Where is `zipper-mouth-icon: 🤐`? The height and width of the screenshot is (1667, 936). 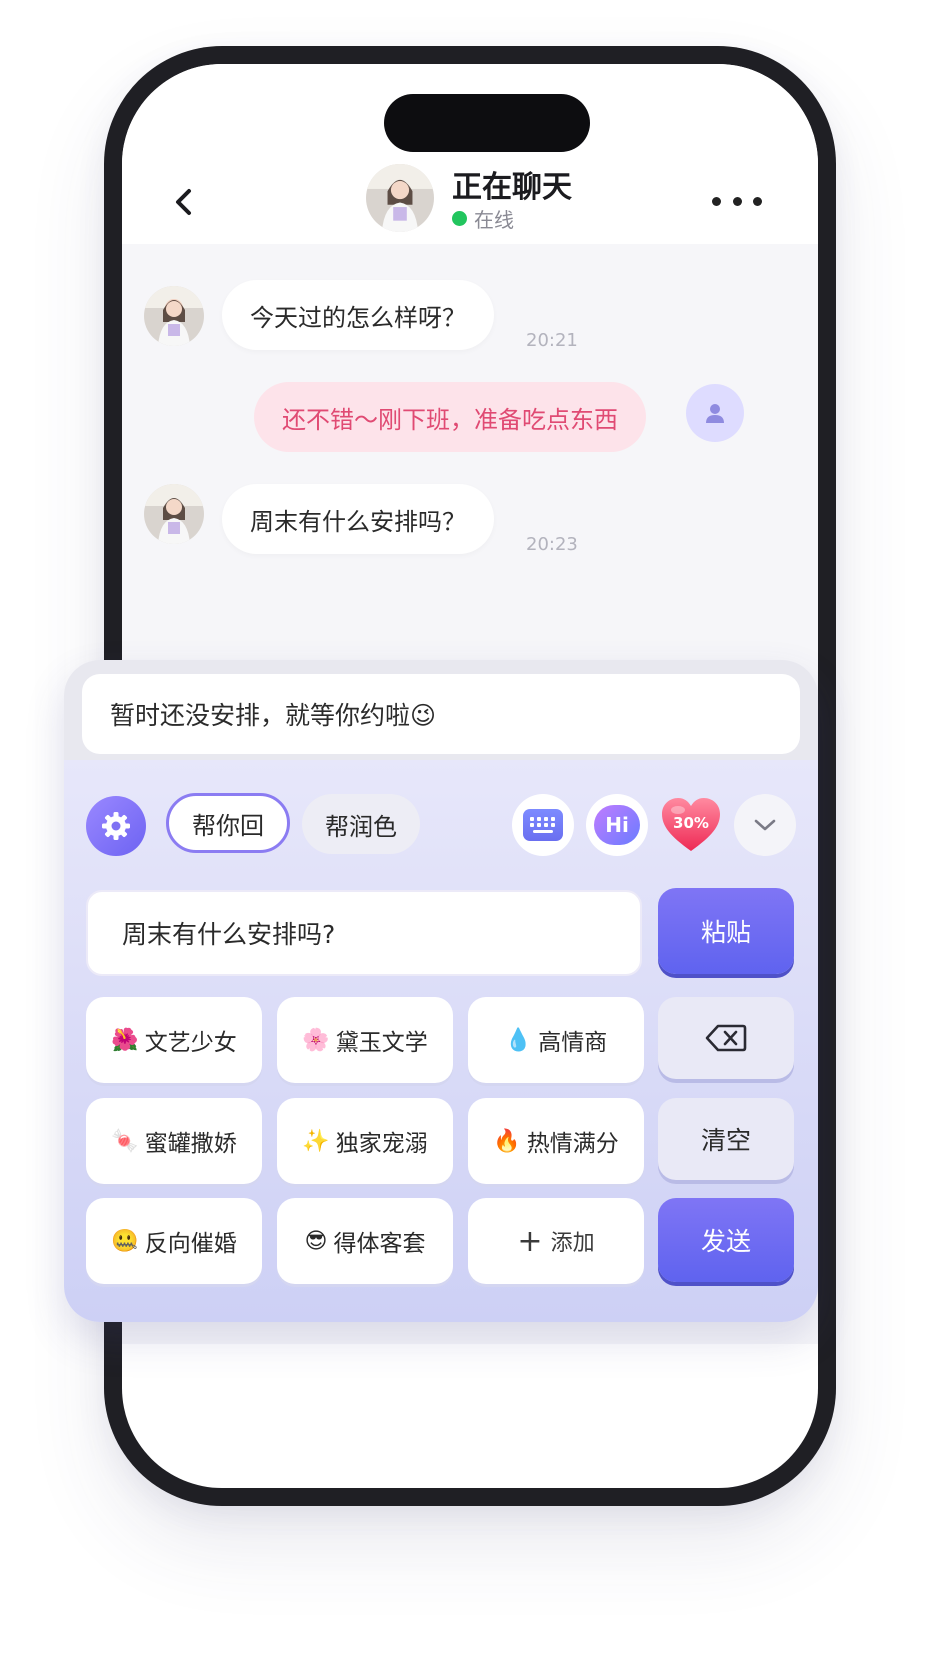 zipper-mouth-icon: 🤐 is located at coordinates (125, 1241).